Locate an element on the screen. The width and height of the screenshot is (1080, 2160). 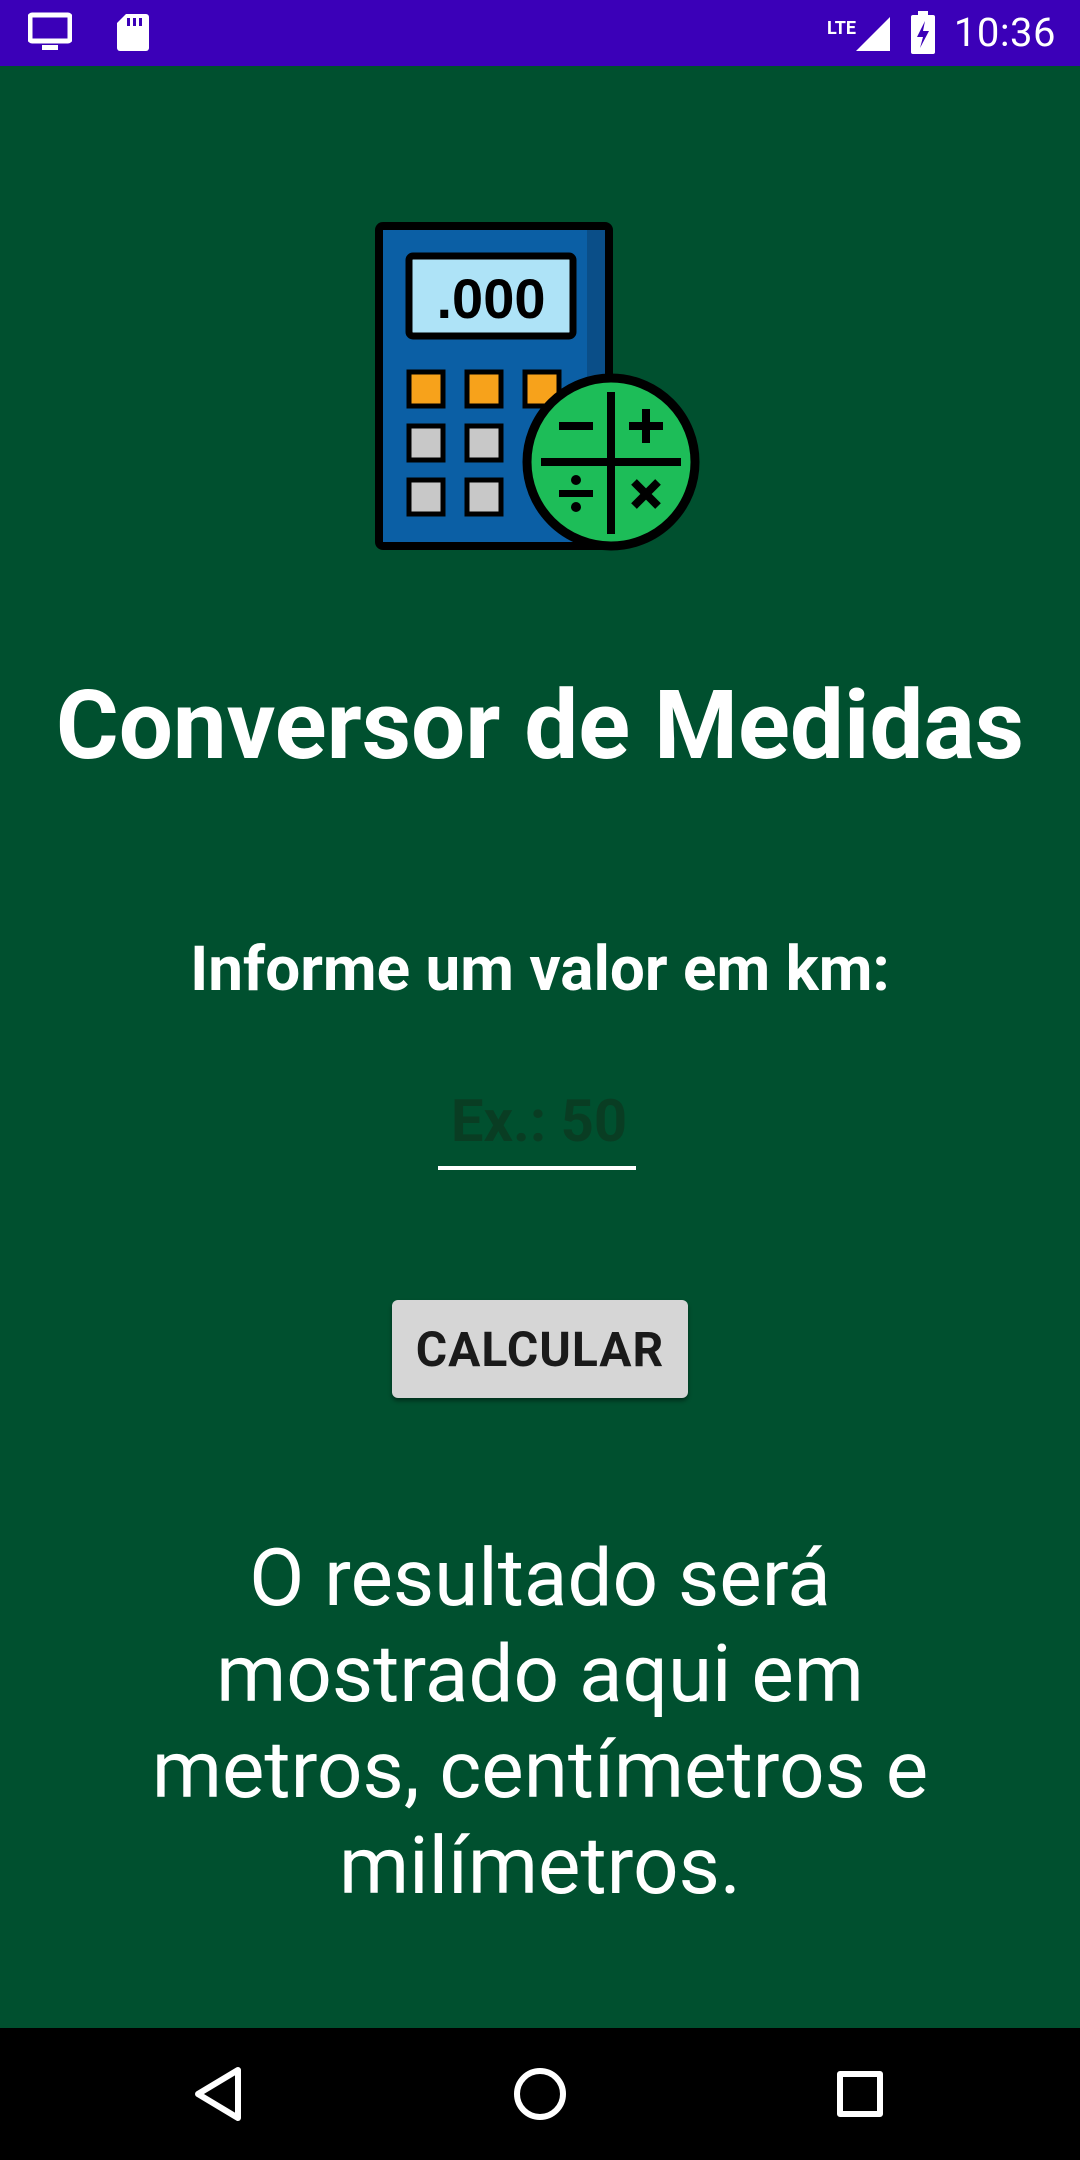
home-icon is located at coordinates (540, 2094).